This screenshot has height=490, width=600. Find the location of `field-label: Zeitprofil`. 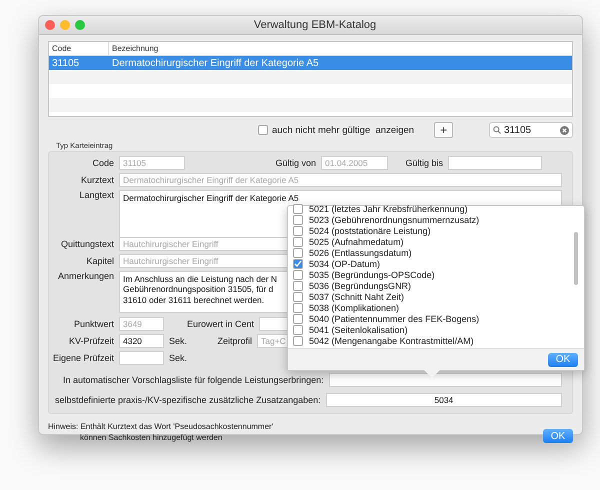

field-label: Zeitprofil is located at coordinates (234, 341).